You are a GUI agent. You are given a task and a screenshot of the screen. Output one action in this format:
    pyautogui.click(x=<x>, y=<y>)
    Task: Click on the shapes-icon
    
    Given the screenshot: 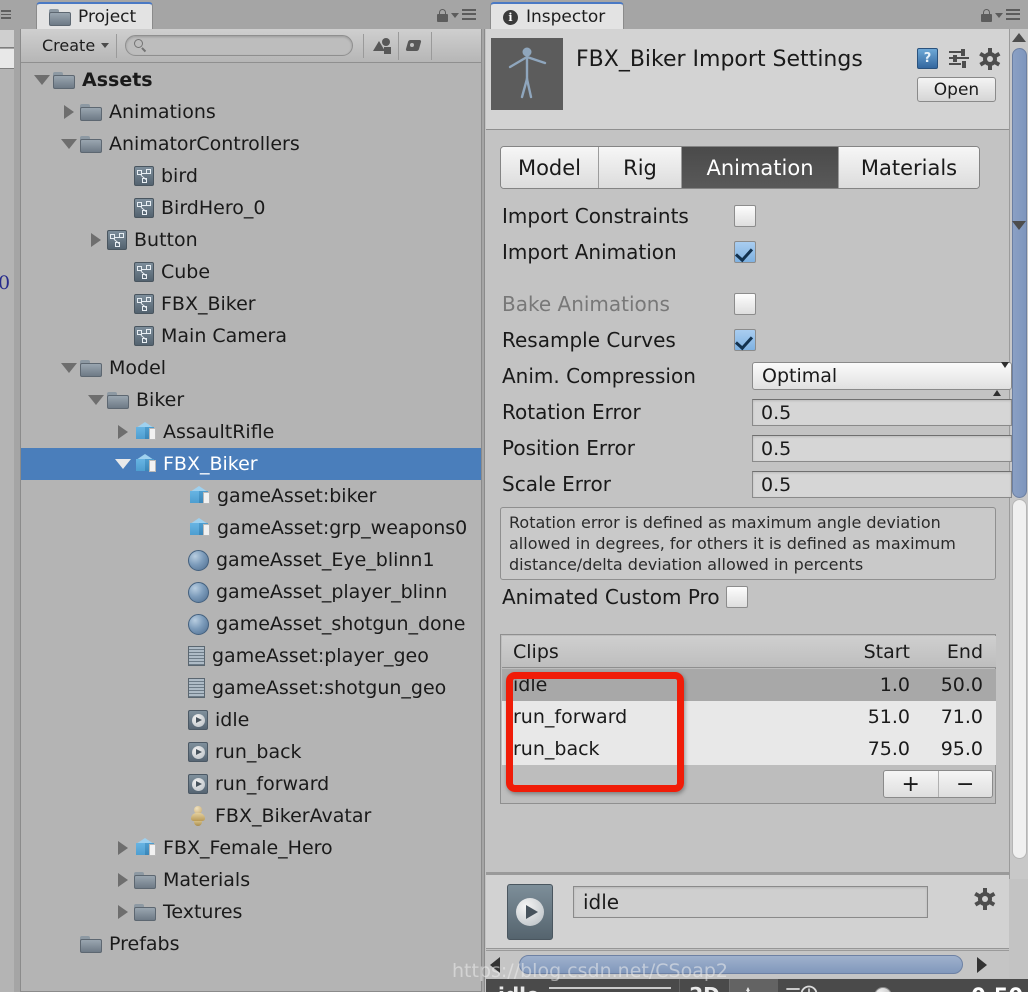 What is the action you would take?
    pyautogui.click(x=382, y=45)
    